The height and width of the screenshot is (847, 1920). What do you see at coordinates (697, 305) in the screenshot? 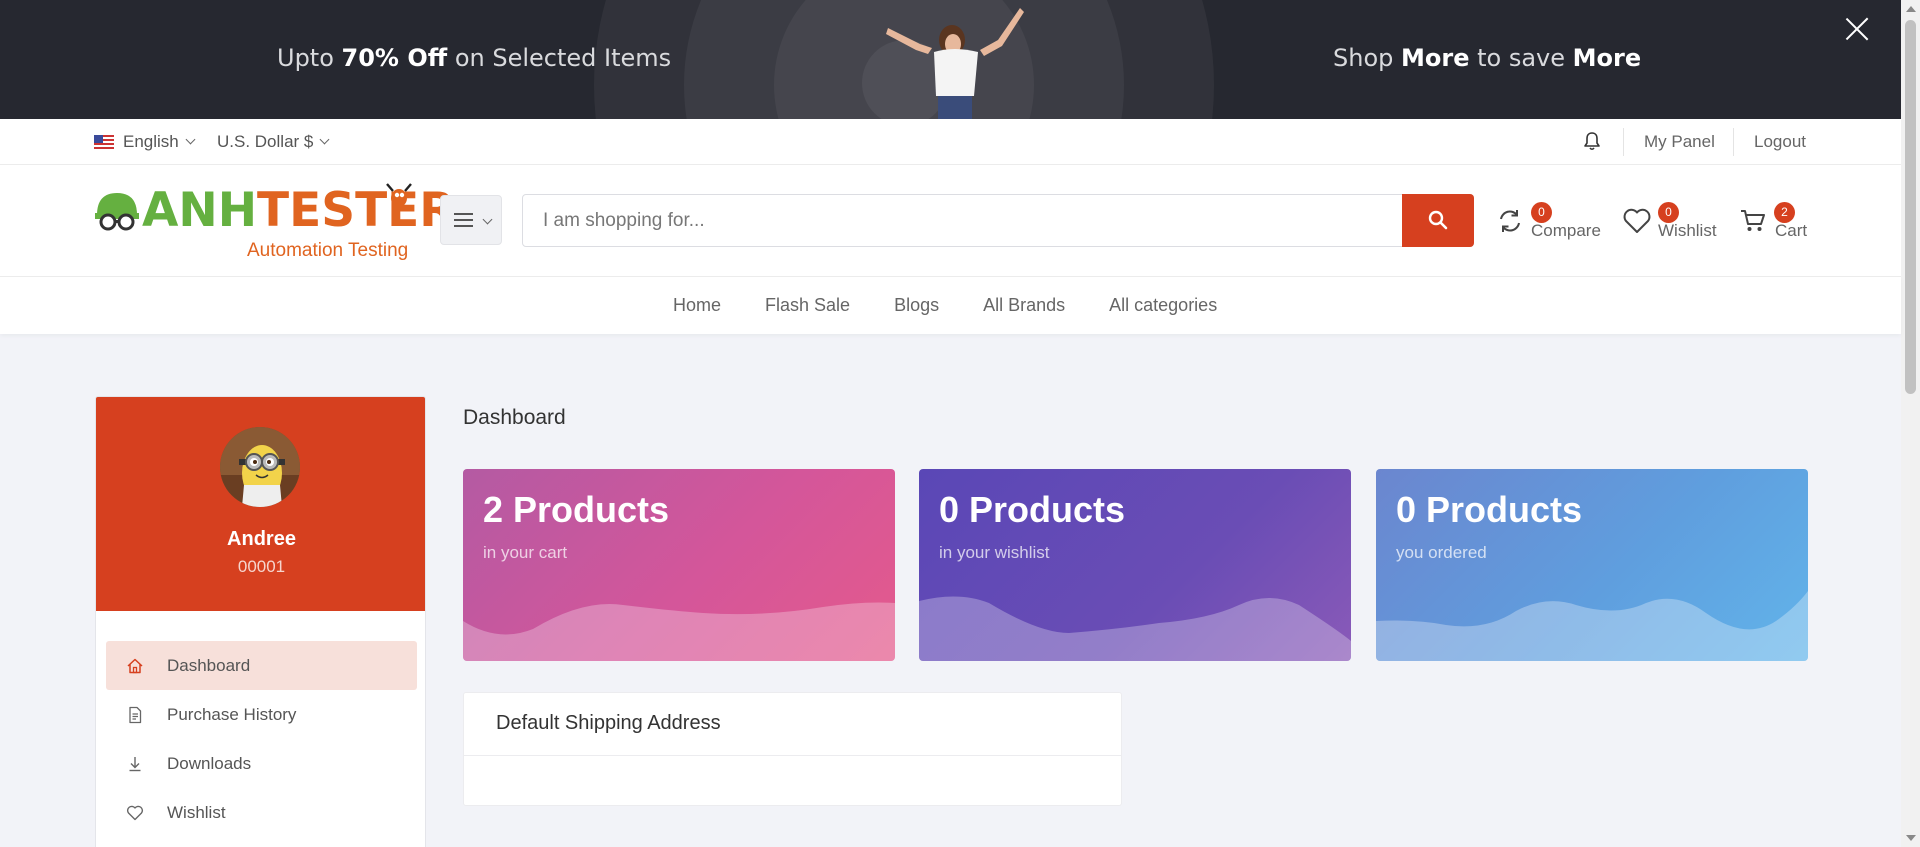
I see `nav-home: Home` at bounding box center [697, 305].